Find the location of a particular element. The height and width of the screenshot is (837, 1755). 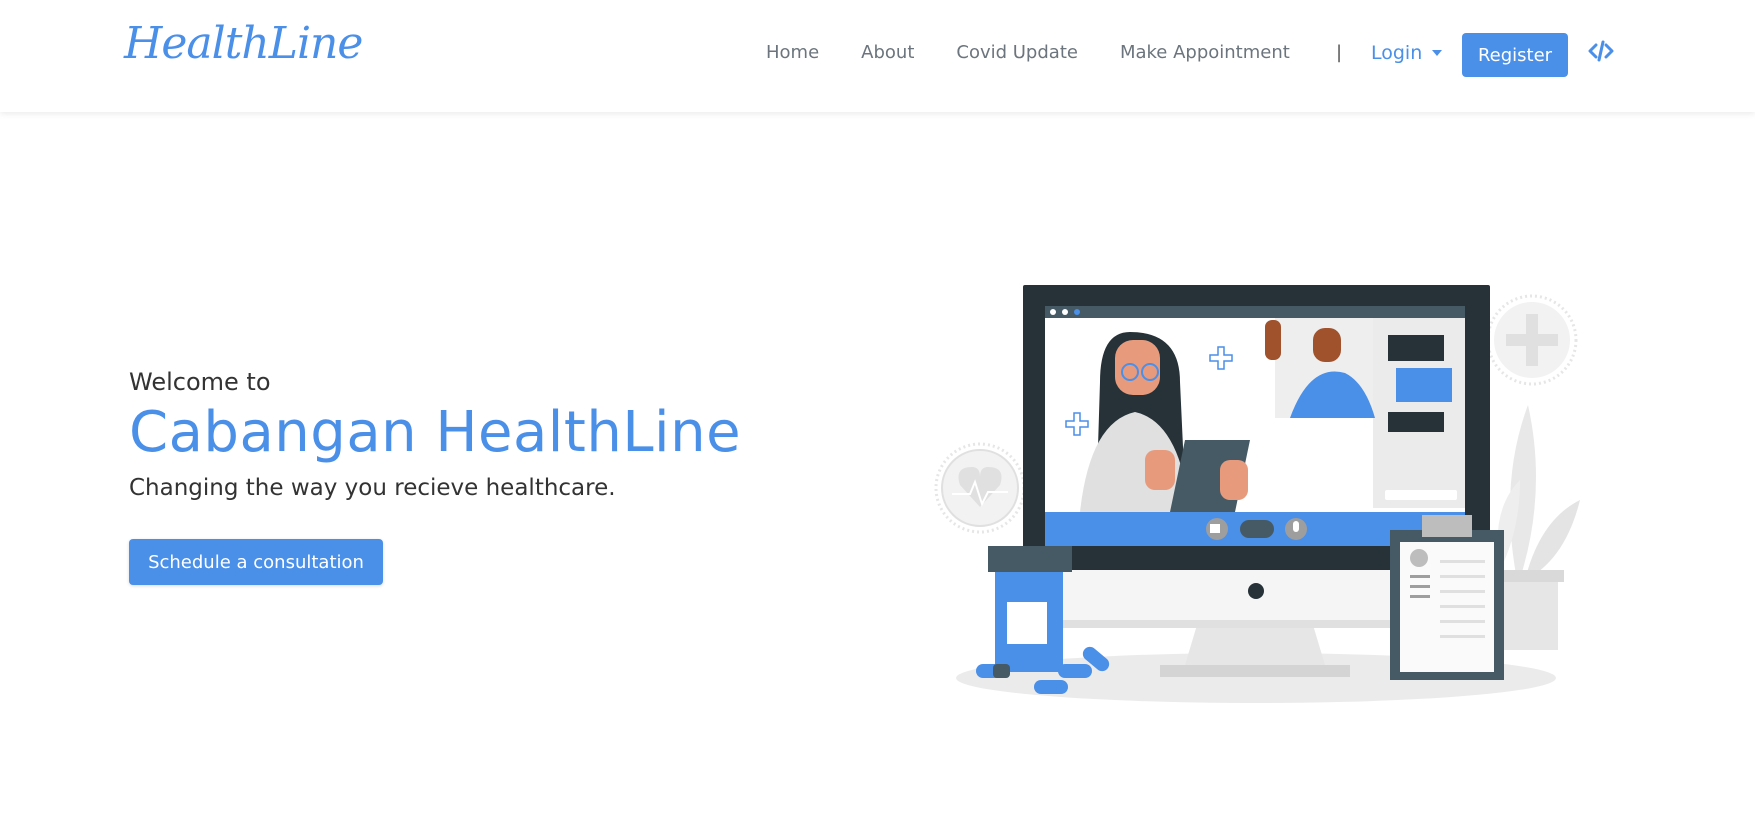

code-icon is located at coordinates (1601, 51).